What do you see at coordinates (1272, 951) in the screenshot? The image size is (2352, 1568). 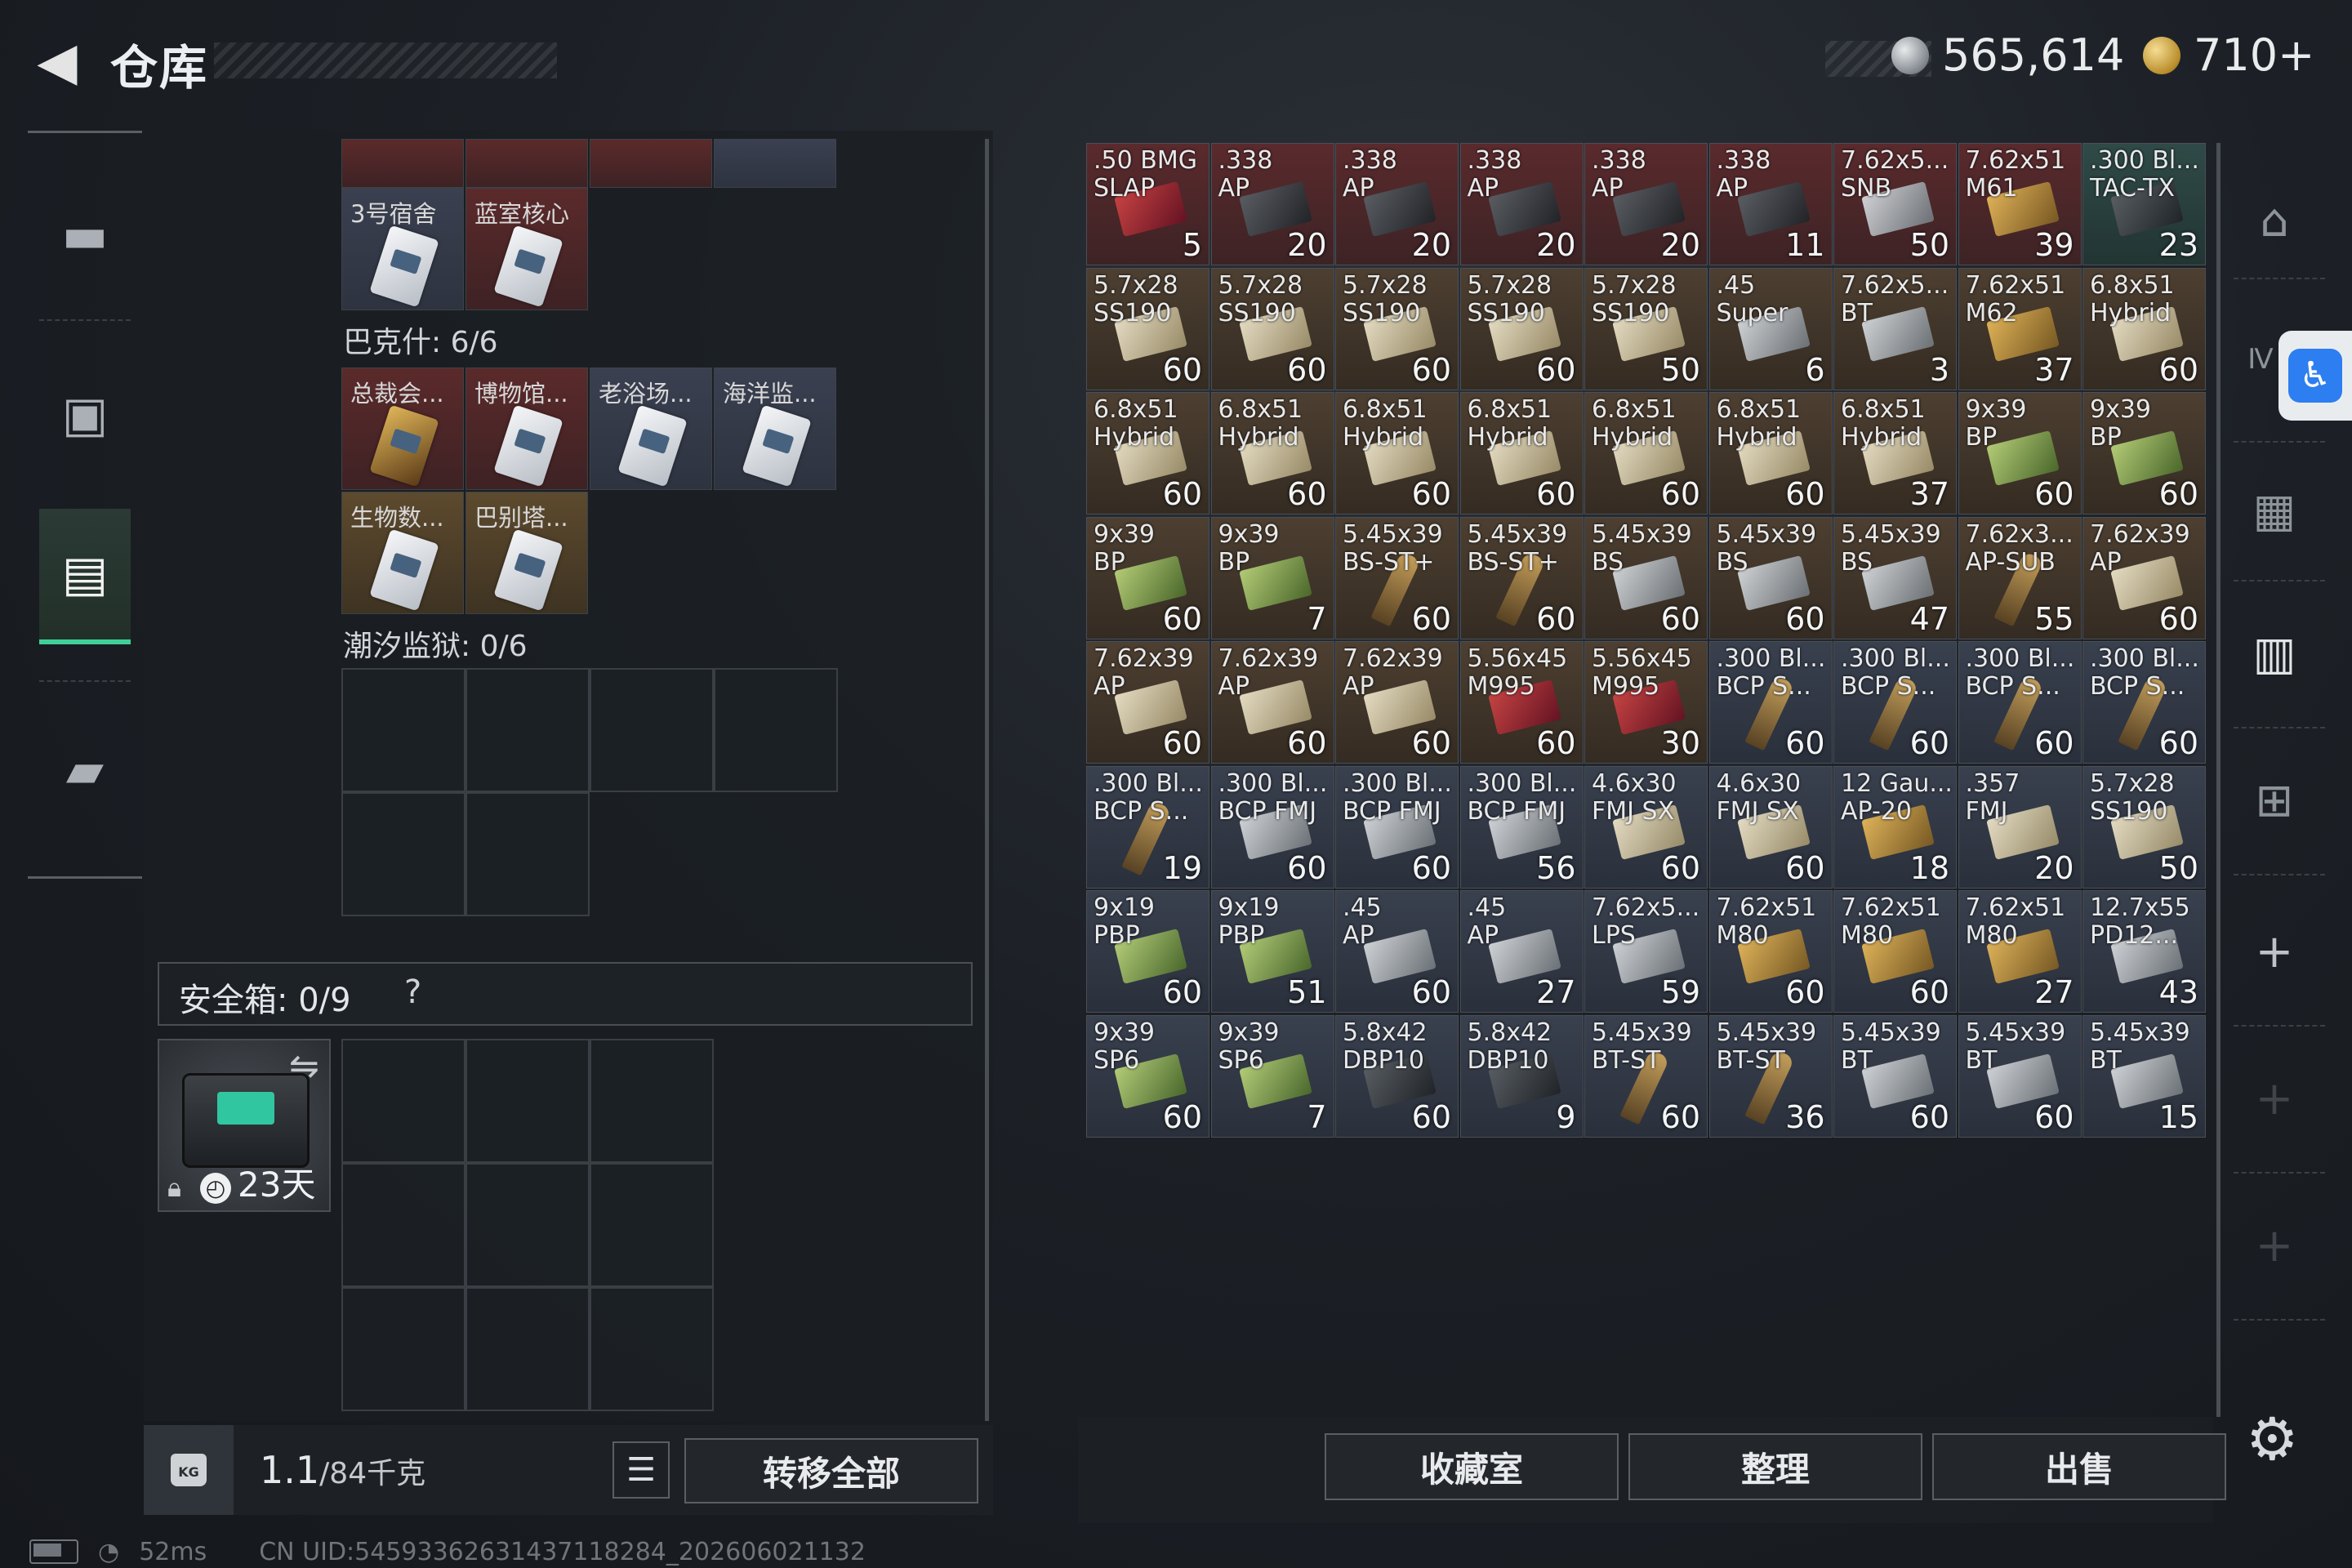 I see `ammo-slot: 9x19 PBP 51` at bounding box center [1272, 951].